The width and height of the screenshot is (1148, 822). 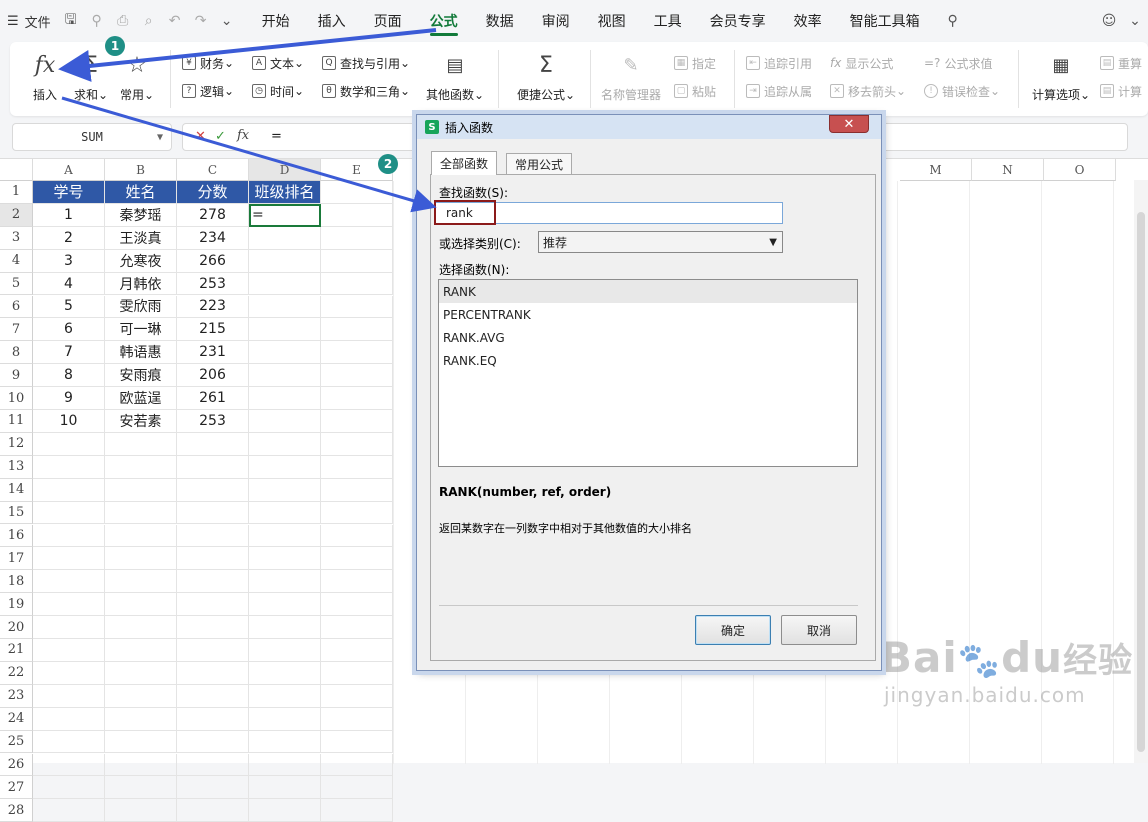 I want to click on table-cell: 雯欣雨, so click(x=141, y=307).